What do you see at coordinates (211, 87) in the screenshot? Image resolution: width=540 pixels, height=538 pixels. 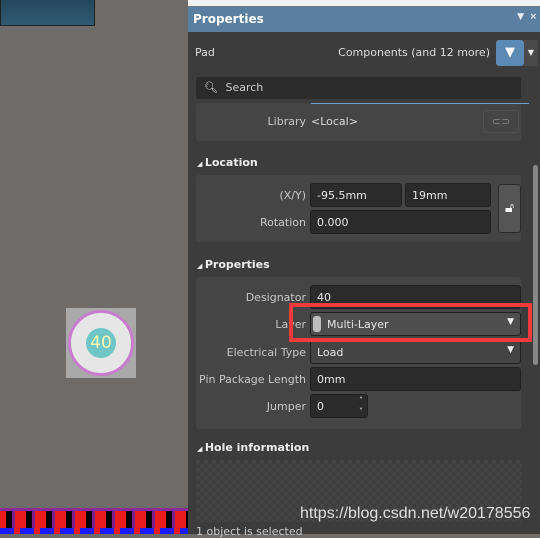 I see `search-icon: 🔍︎` at bounding box center [211, 87].